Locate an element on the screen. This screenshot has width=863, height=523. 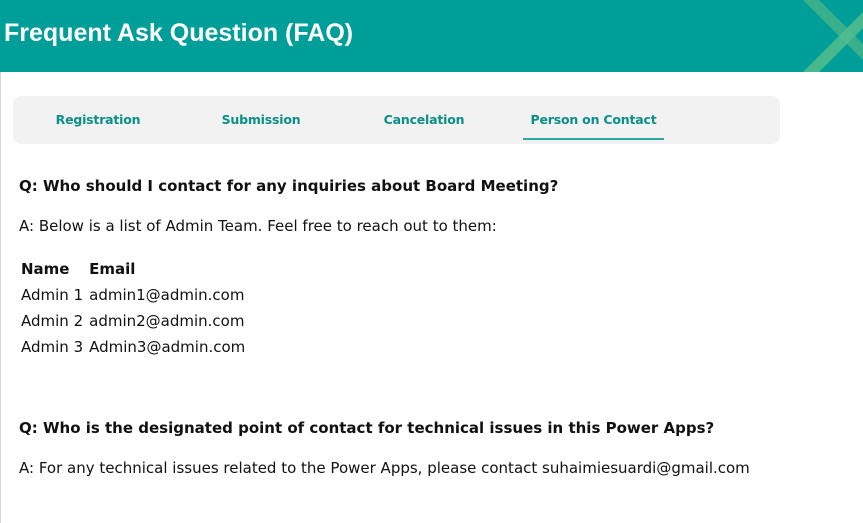
admin-email-cell: admin1@admin.com is located at coordinates (167, 295).